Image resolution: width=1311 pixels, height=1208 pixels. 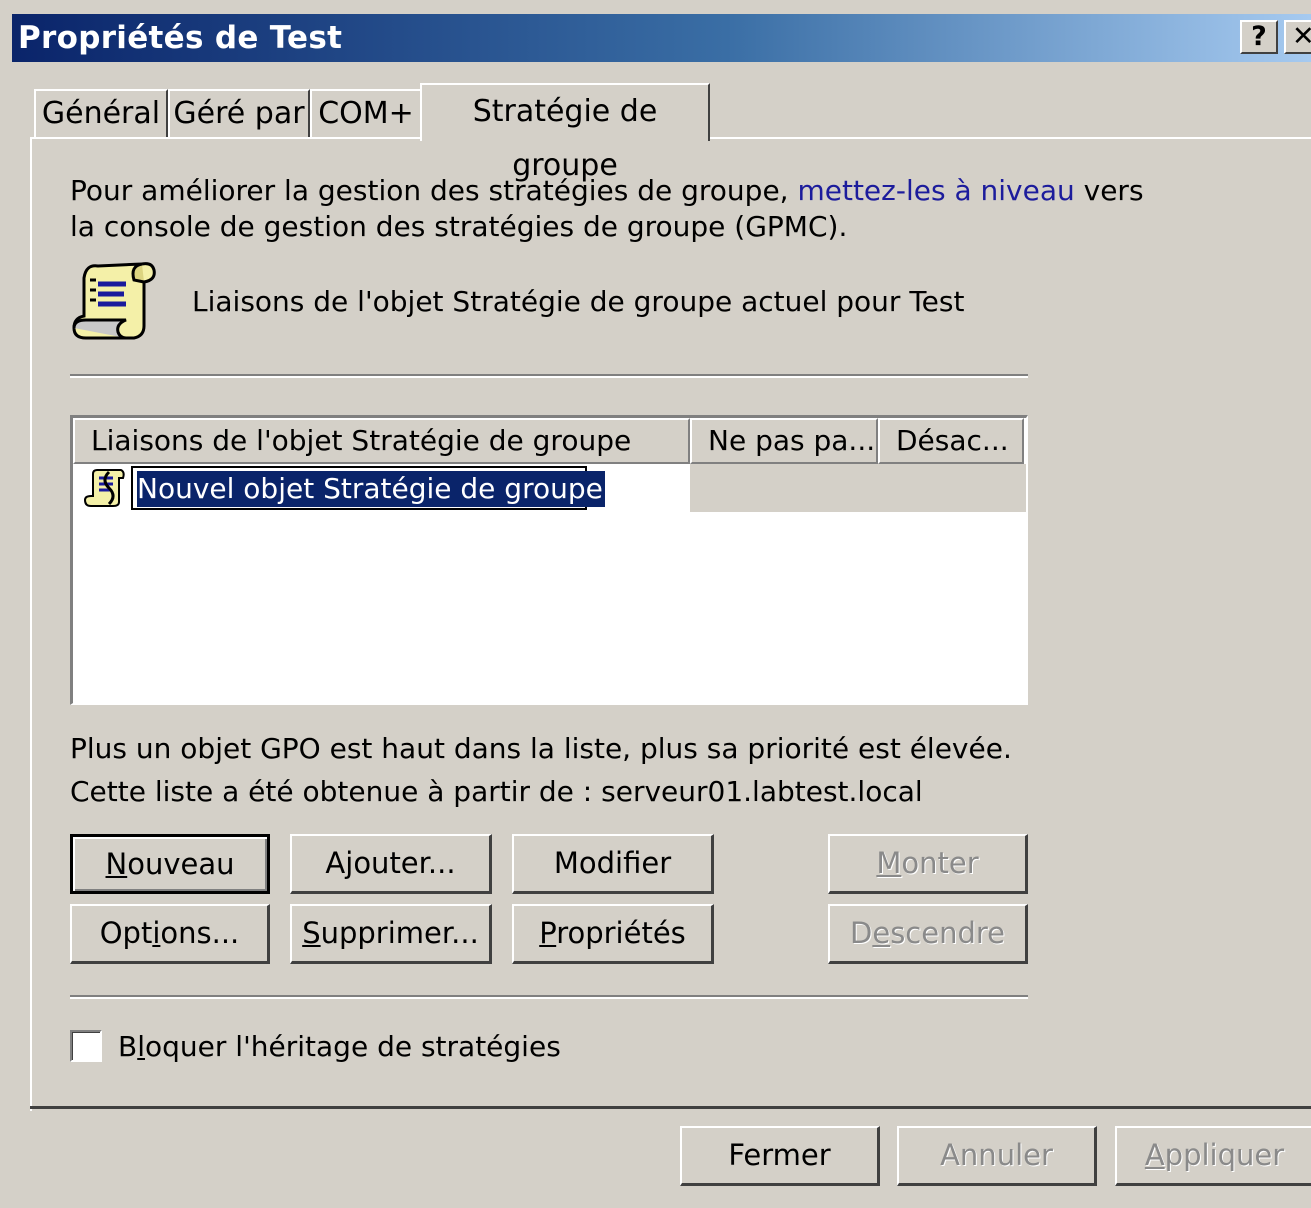 What do you see at coordinates (105, 488) in the screenshot?
I see `gpo-item-icon` at bounding box center [105, 488].